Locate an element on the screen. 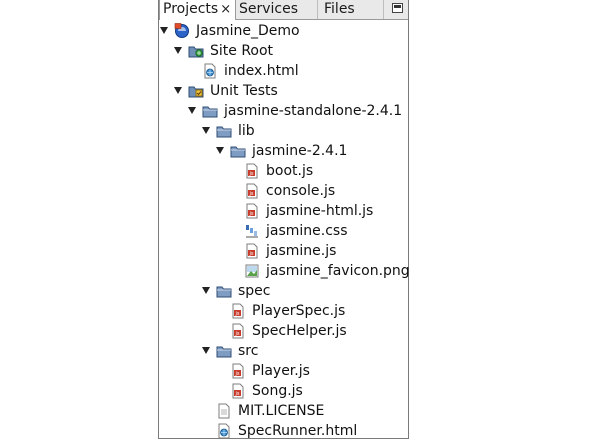 The image size is (600, 445). tab-files: Files is located at coordinates (351, 9).